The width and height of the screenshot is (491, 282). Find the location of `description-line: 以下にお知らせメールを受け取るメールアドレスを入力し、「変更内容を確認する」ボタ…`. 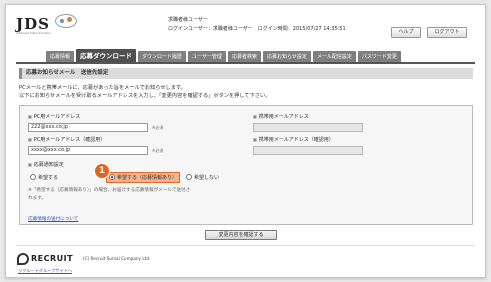

description-line: 以下にお知らせメールを受け取るメールアドレスを入力し、「変更内容を確認する」ボタ… is located at coordinates (145, 96).